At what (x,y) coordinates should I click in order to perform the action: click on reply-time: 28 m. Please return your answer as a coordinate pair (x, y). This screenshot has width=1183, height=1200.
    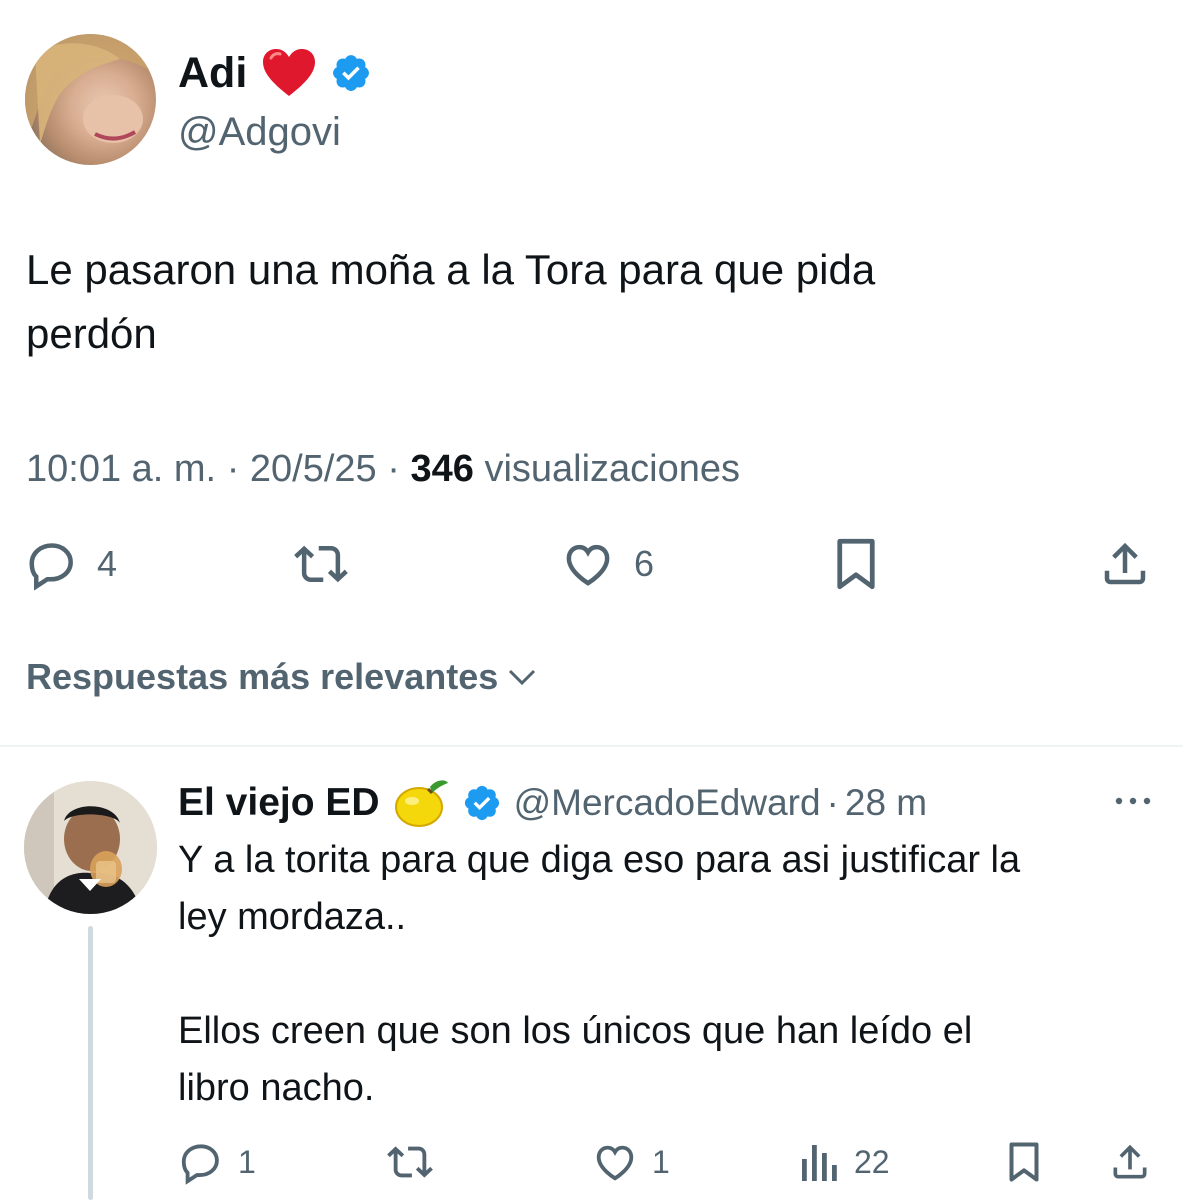
    Looking at the image, I should click on (886, 803).